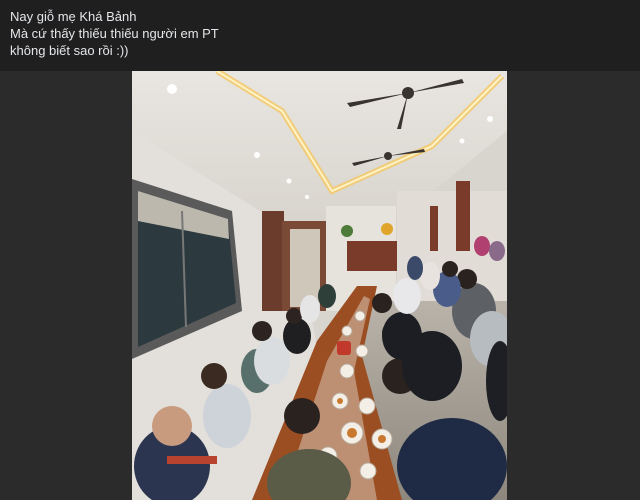 This screenshot has width=640, height=500. I want to click on post-caption-line-3: không biết sao rồi :)), so click(69, 50).